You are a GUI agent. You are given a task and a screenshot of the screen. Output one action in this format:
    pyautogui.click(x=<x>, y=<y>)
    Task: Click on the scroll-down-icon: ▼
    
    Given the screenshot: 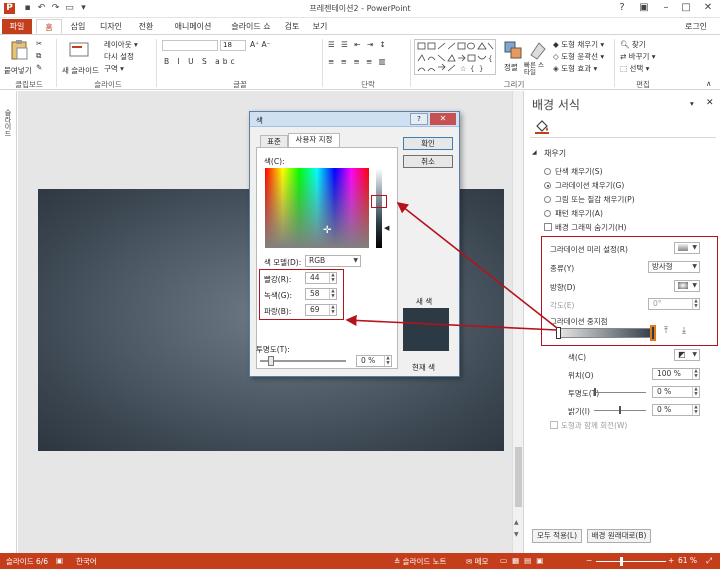 What is the action you would take?
    pyautogui.click(x=516, y=534)
    